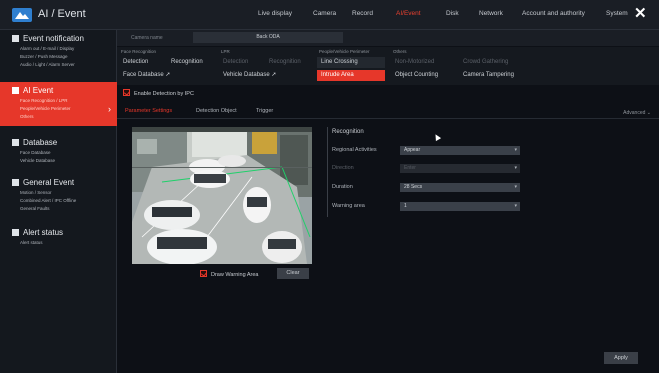 This screenshot has height=373, width=659. Describe the element at coordinates (40, 142) in the screenshot. I see `sidebar-section-title: Database` at that location.